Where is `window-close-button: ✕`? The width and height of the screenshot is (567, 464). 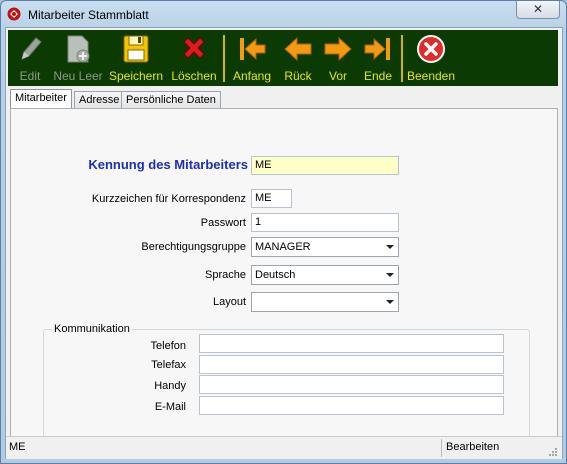
window-close-button: ✕ is located at coordinates (538, 10).